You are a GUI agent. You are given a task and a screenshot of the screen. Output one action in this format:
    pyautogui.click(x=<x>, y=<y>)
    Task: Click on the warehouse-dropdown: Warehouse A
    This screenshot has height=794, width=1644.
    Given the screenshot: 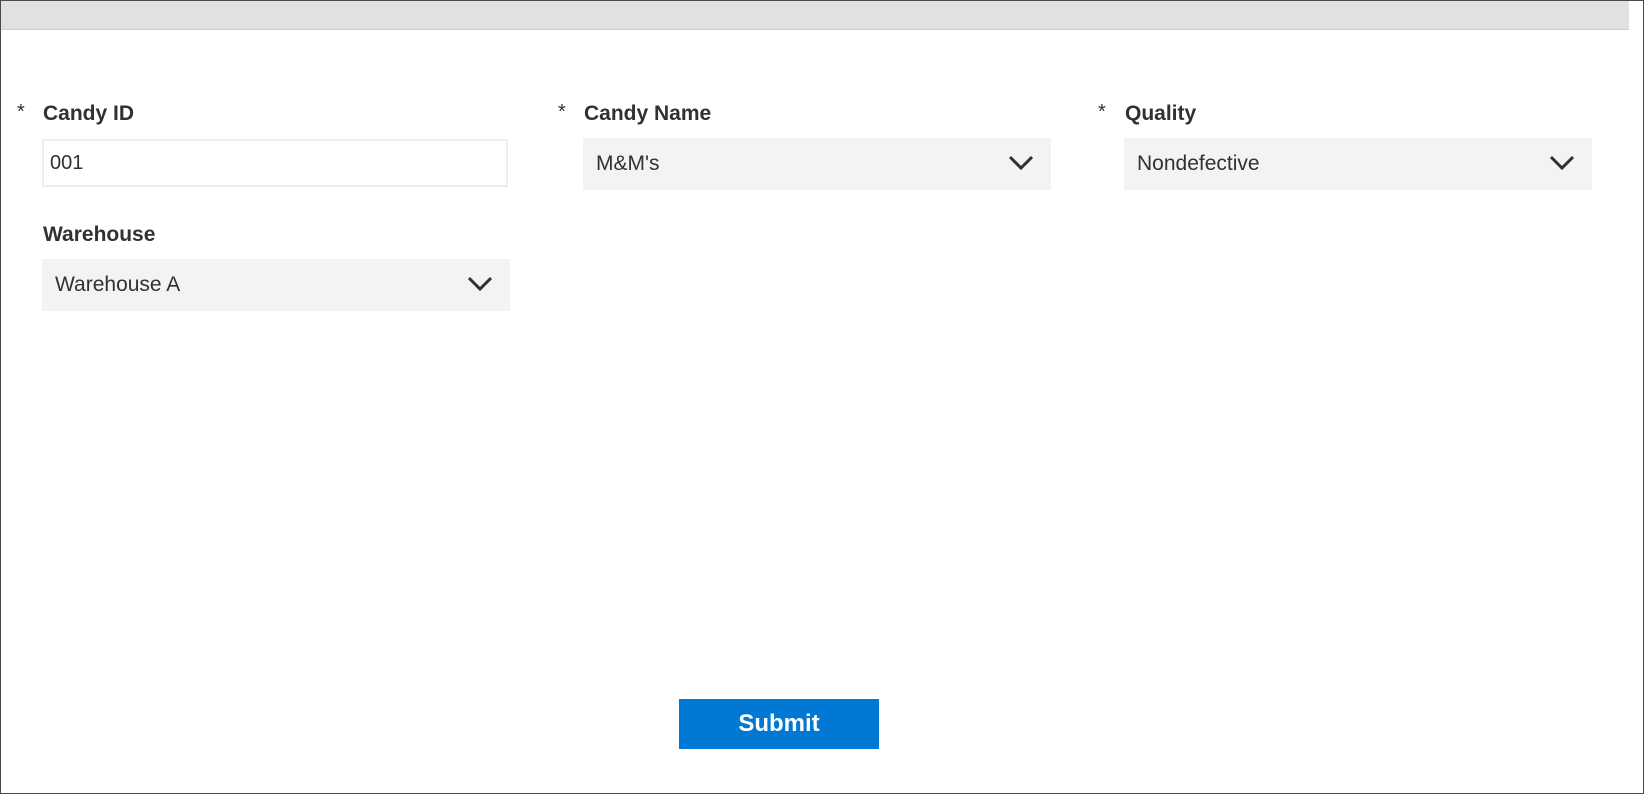 What is the action you would take?
    pyautogui.click(x=276, y=285)
    